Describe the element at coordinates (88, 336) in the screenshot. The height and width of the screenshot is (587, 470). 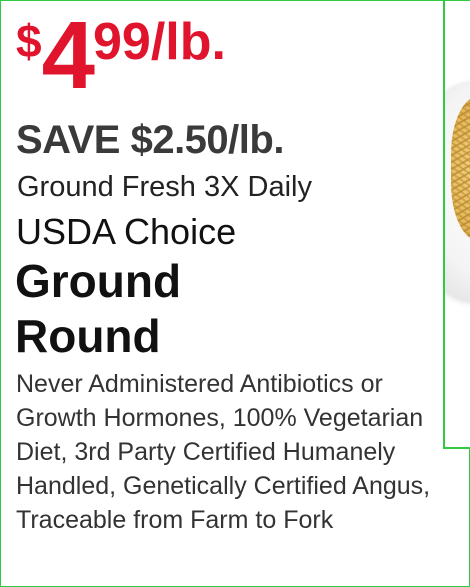
I see `product-name-line2: Round` at that location.